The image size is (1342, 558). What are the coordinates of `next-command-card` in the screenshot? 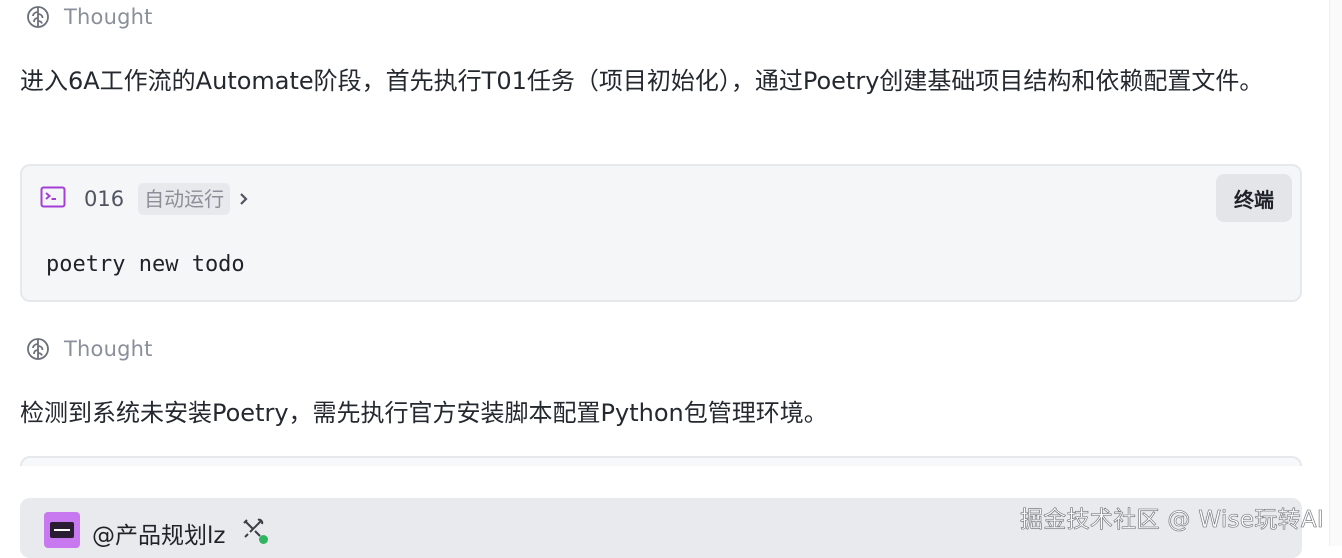 It's located at (661, 461).